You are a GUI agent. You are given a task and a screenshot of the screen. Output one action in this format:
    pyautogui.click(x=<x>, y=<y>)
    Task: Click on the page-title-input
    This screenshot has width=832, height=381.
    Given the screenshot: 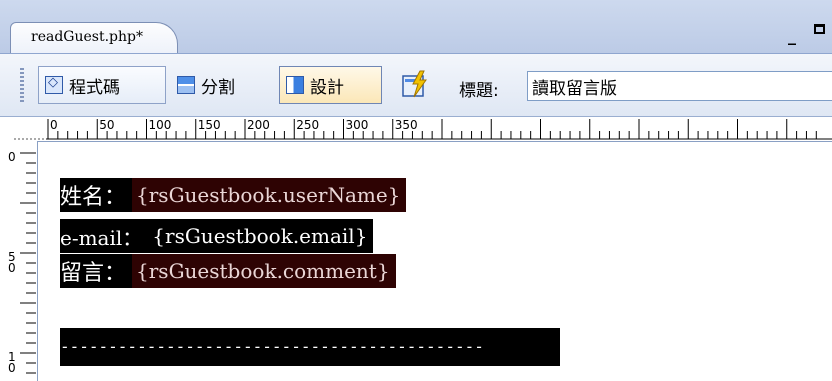 What is the action you would take?
    pyautogui.click(x=679, y=86)
    